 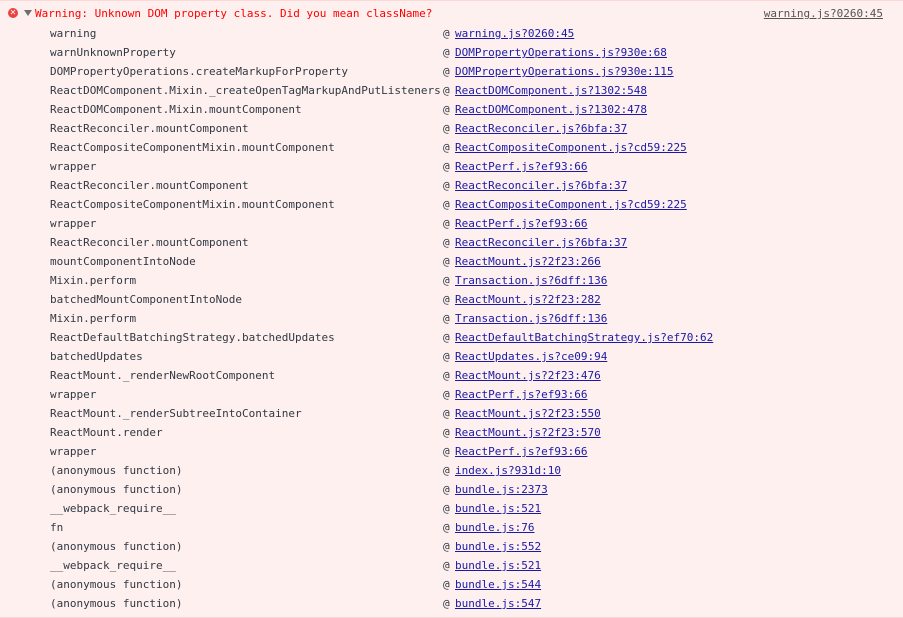 I want to click on stack-frame-source-link: DOMPropertyOperations.js?930e:115, so click(x=564, y=71).